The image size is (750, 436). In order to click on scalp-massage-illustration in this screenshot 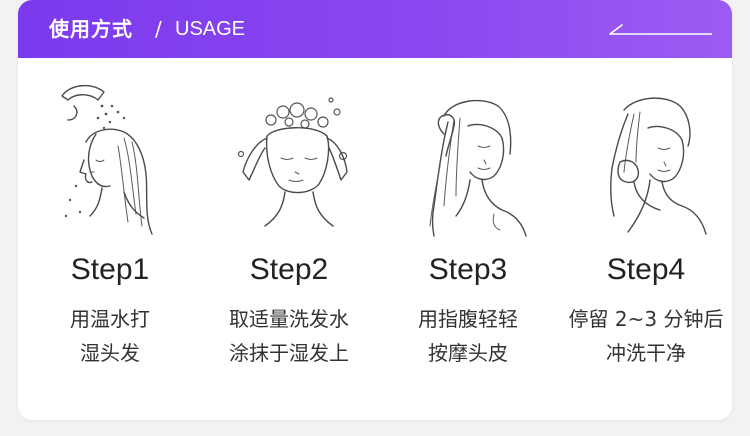, I will do `click(478, 168)`.